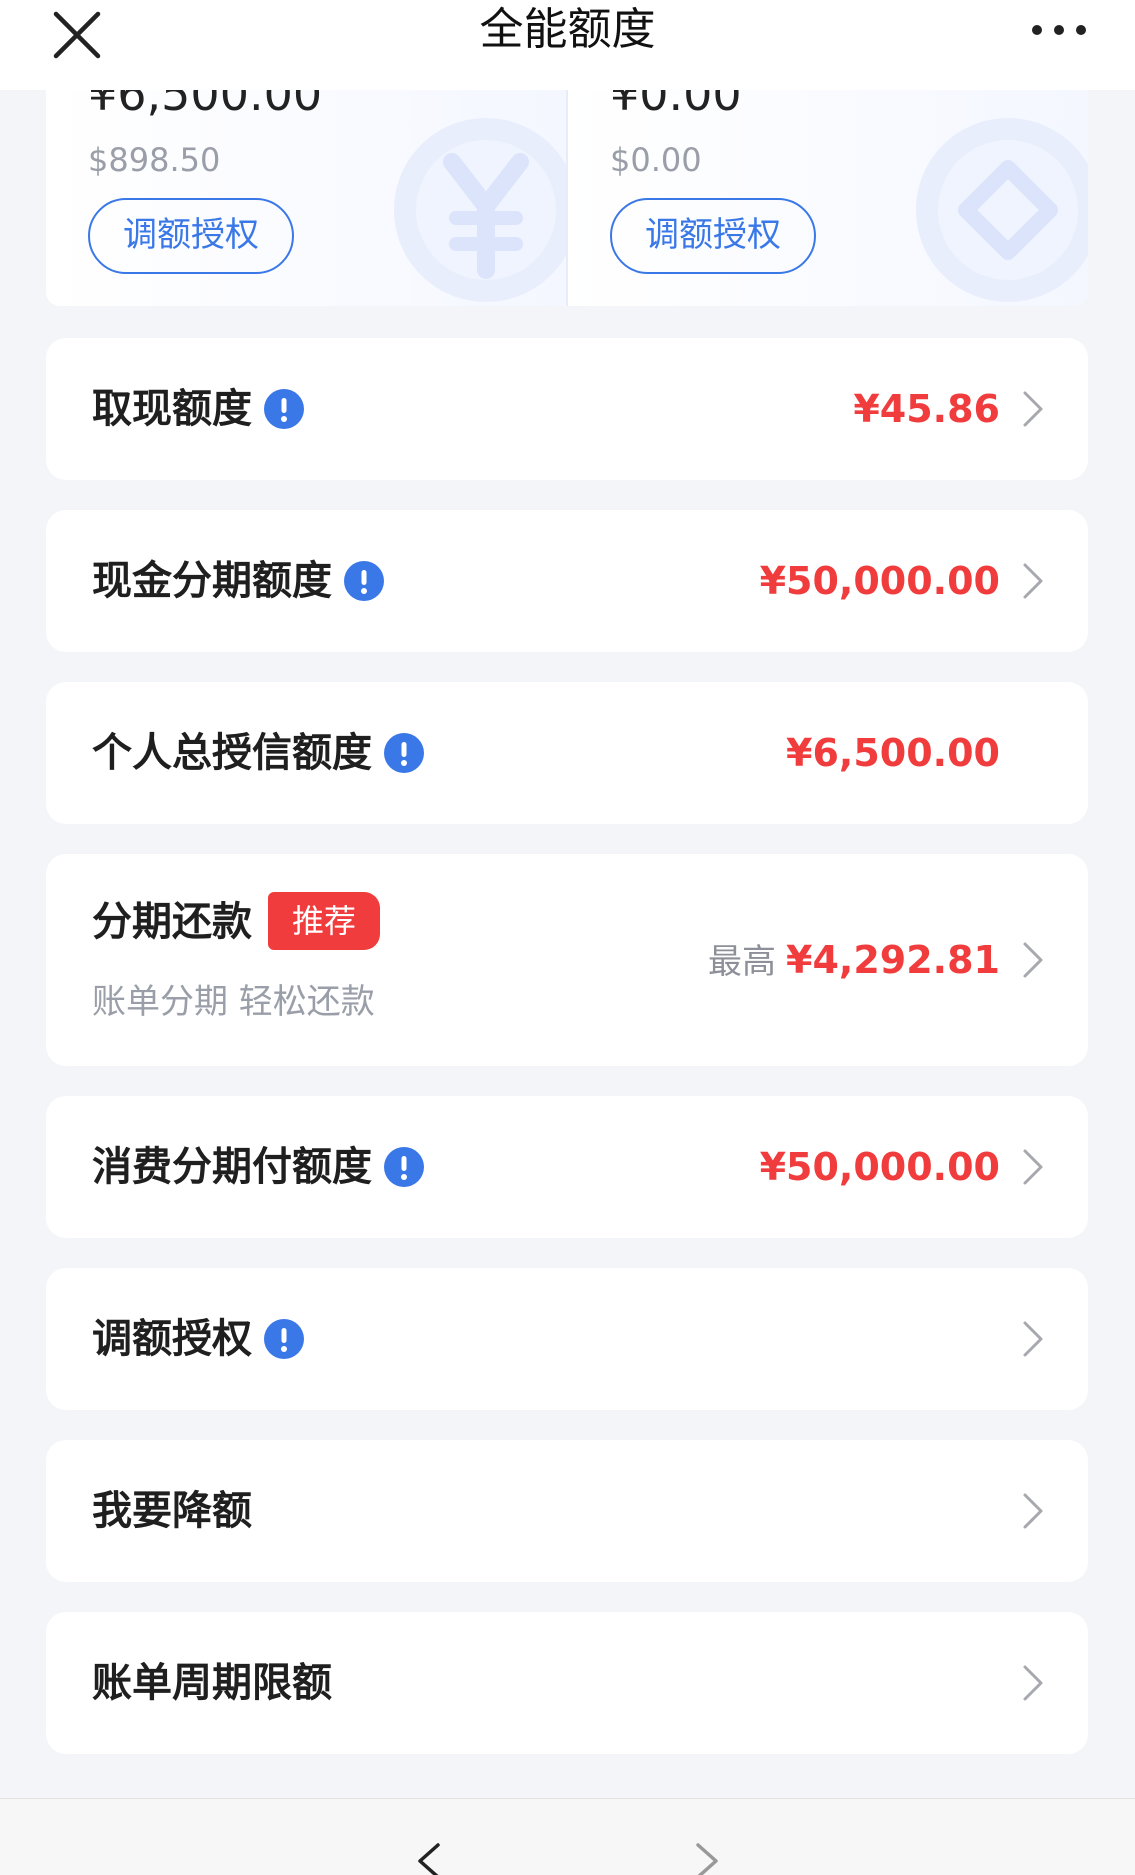  What do you see at coordinates (926, 409) in the screenshot?
I see `row-value: ¥45.86` at bounding box center [926, 409].